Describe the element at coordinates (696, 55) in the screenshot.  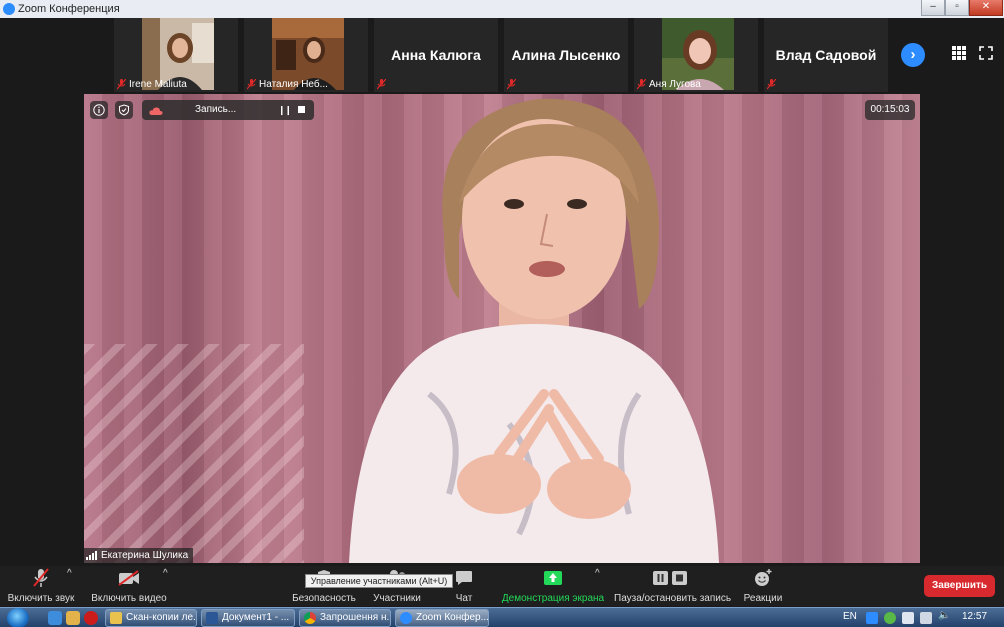
I see `participant-thumbnail: Аня Лугова` at that location.